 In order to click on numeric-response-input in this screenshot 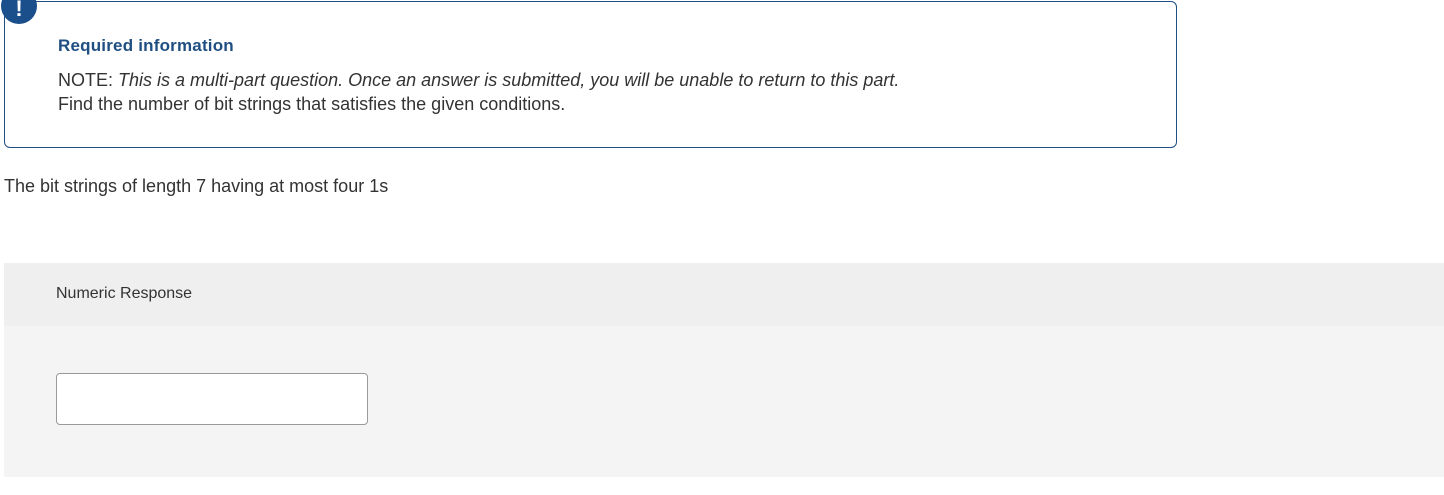, I will do `click(212, 399)`.